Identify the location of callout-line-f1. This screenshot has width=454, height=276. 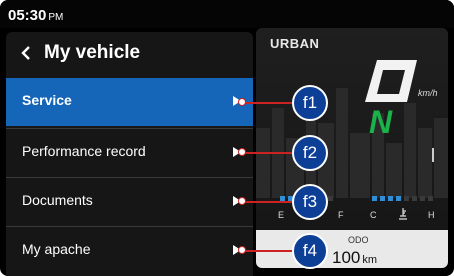
(267, 103).